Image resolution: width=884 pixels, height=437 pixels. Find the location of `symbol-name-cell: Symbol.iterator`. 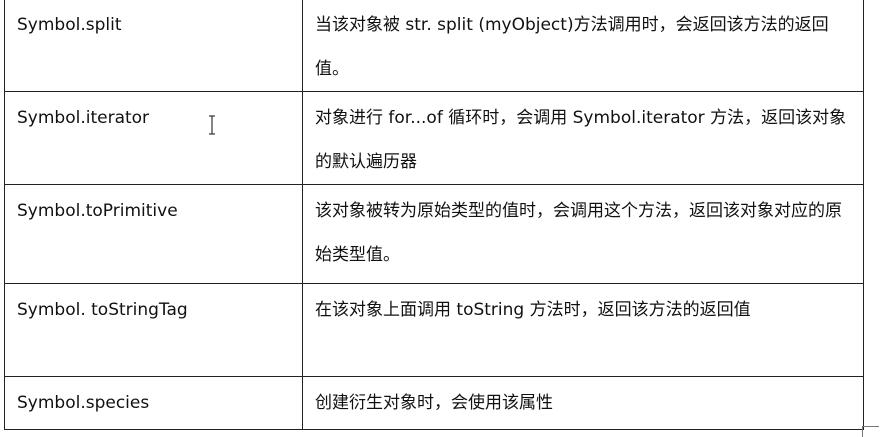

symbol-name-cell: Symbol.iterator is located at coordinates (153, 138).